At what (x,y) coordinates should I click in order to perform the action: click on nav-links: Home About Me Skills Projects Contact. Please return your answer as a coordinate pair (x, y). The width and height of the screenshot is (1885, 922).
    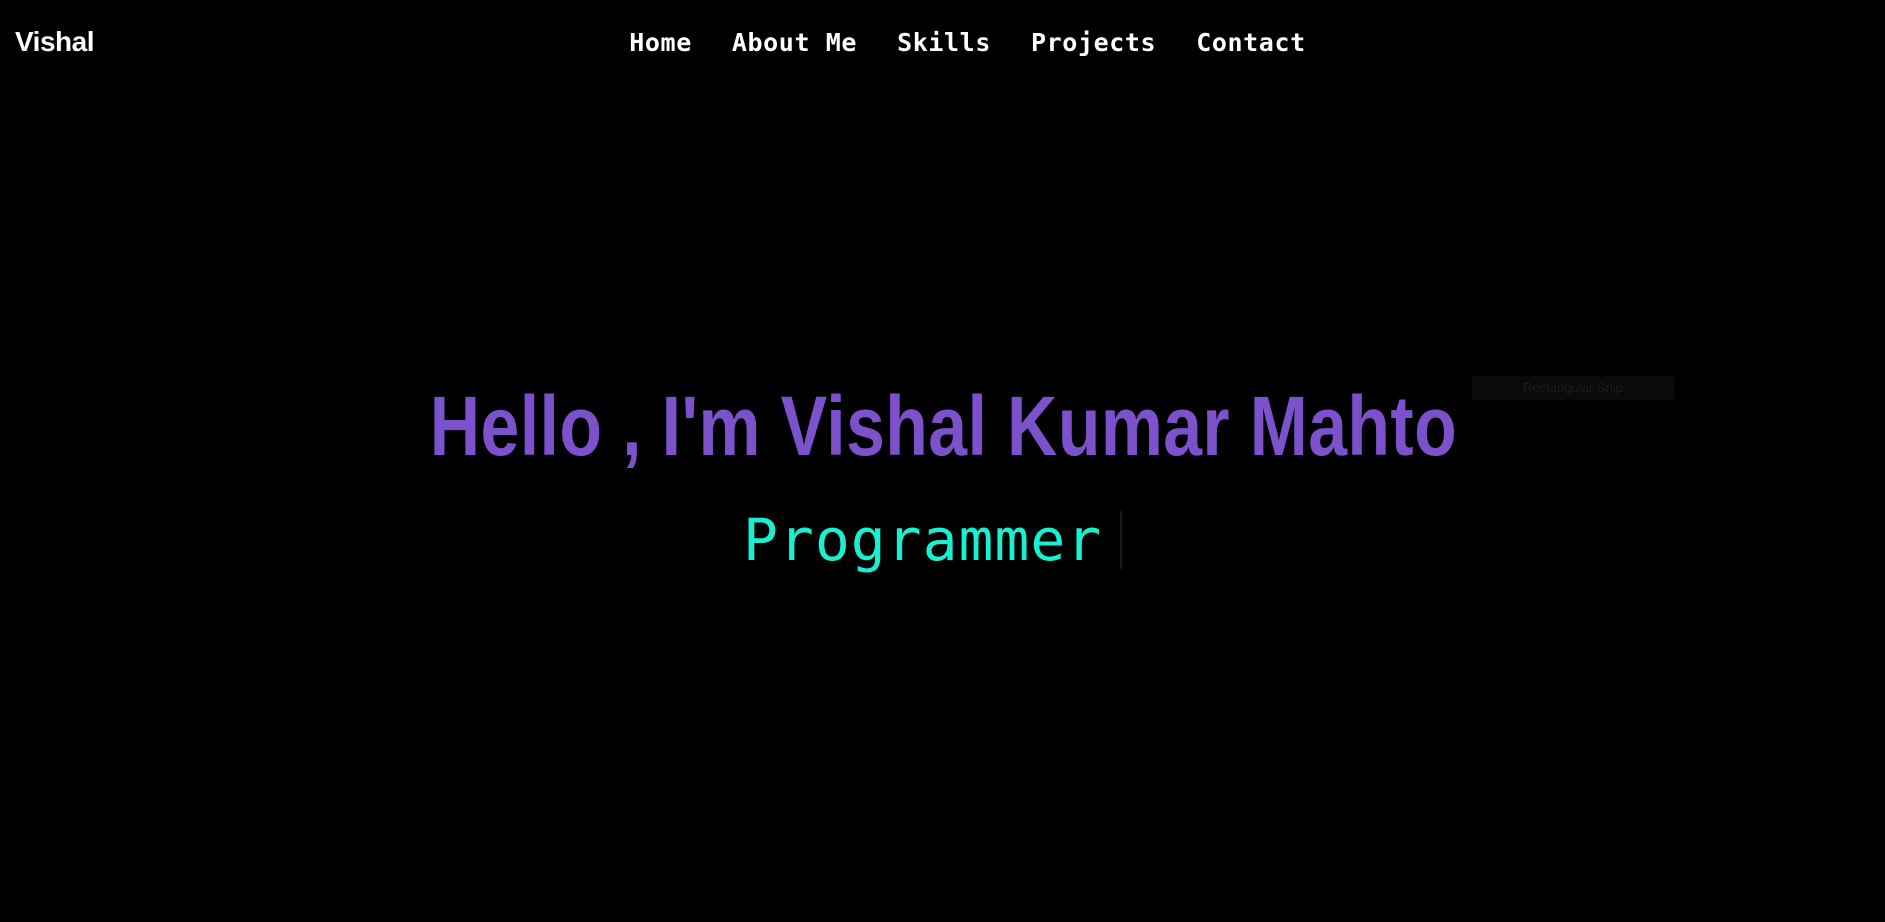
    Looking at the image, I should click on (967, 42).